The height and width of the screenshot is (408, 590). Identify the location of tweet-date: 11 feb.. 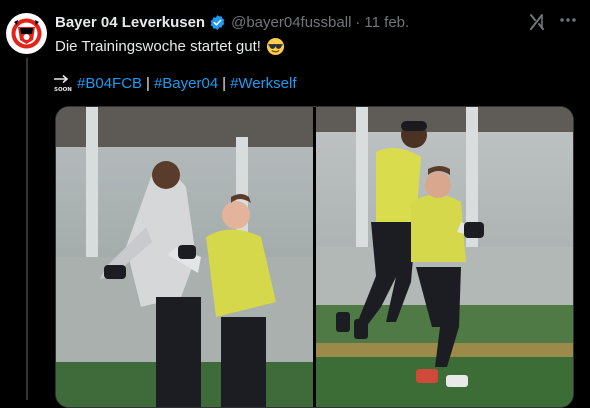
(386, 22).